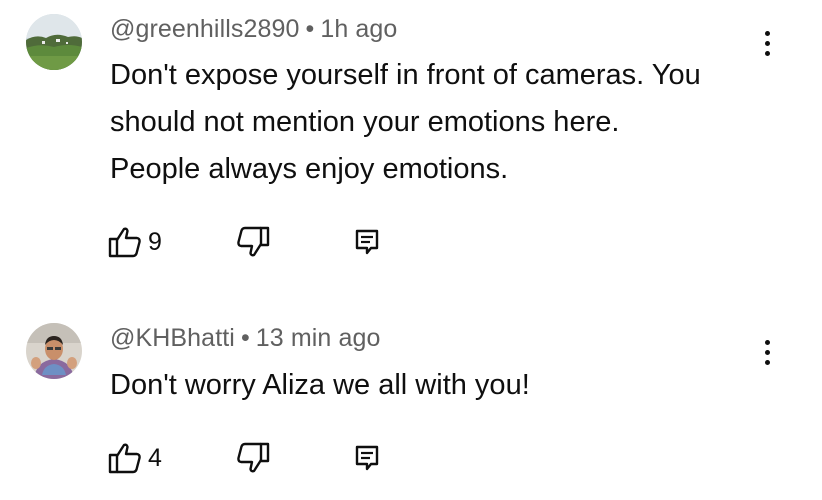 This screenshot has height=500, width=822. What do you see at coordinates (172, 338) in the screenshot?
I see `comment-author: @KHBhatti` at bounding box center [172, 338].